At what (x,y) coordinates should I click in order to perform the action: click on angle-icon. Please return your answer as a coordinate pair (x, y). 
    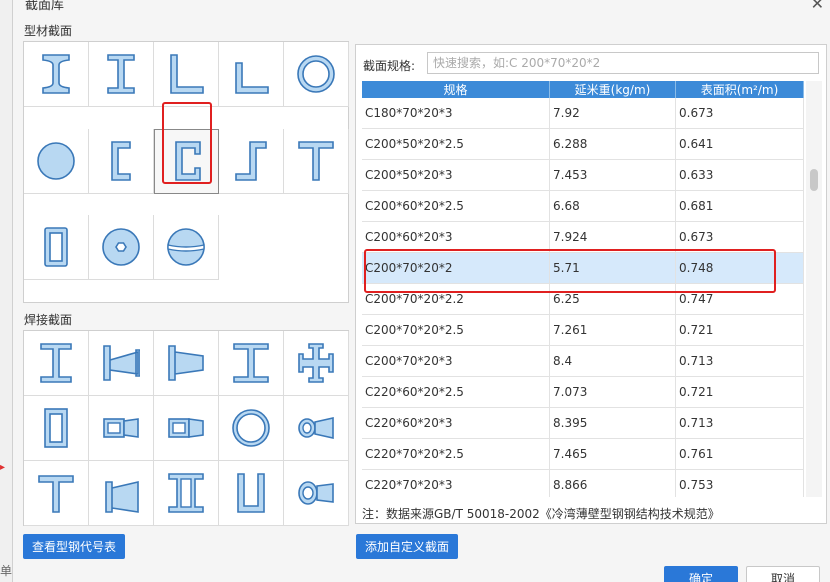
    Looking at the image, I should click on (187, 74).